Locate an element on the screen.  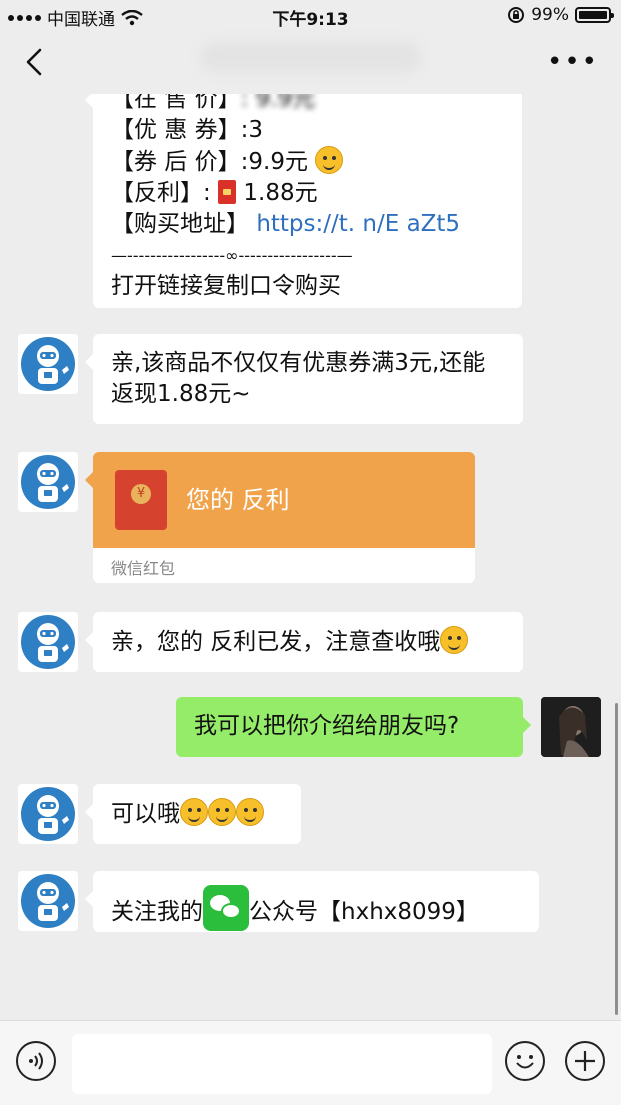
rebate-line: 【反利】: 1.88元 is located at coordinates (214, 193).